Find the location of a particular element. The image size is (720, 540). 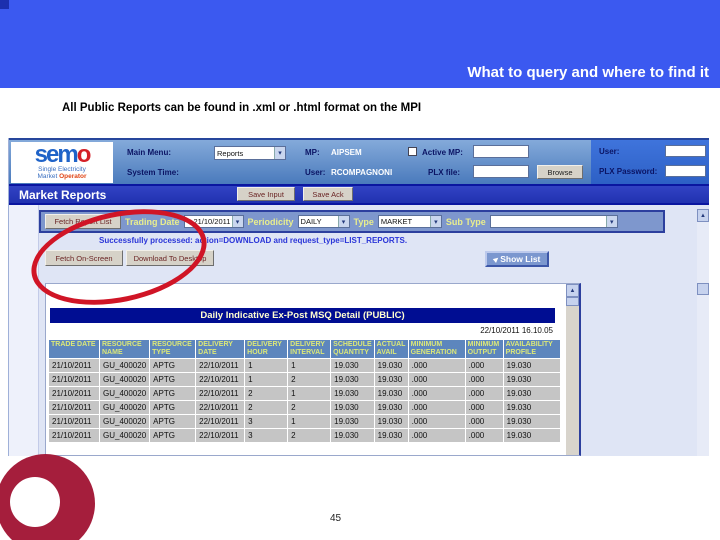

results-scrollbar: ▲ is located at coordinates (572, 369).